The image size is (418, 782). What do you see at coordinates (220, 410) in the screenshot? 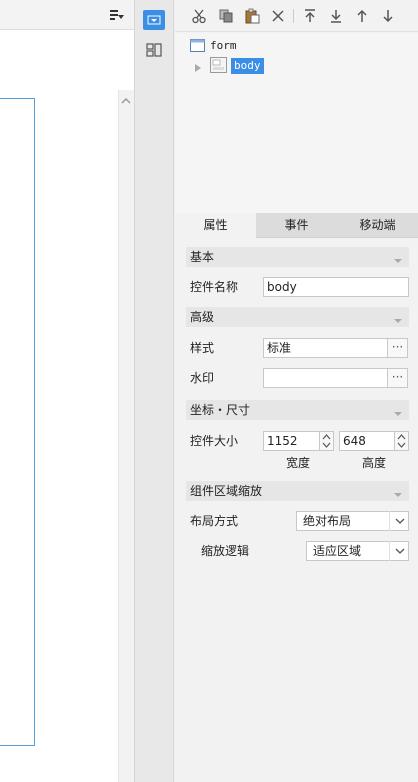
I see `section-coords-label: 坐标・尺寸` at bounding box center [220, 410].